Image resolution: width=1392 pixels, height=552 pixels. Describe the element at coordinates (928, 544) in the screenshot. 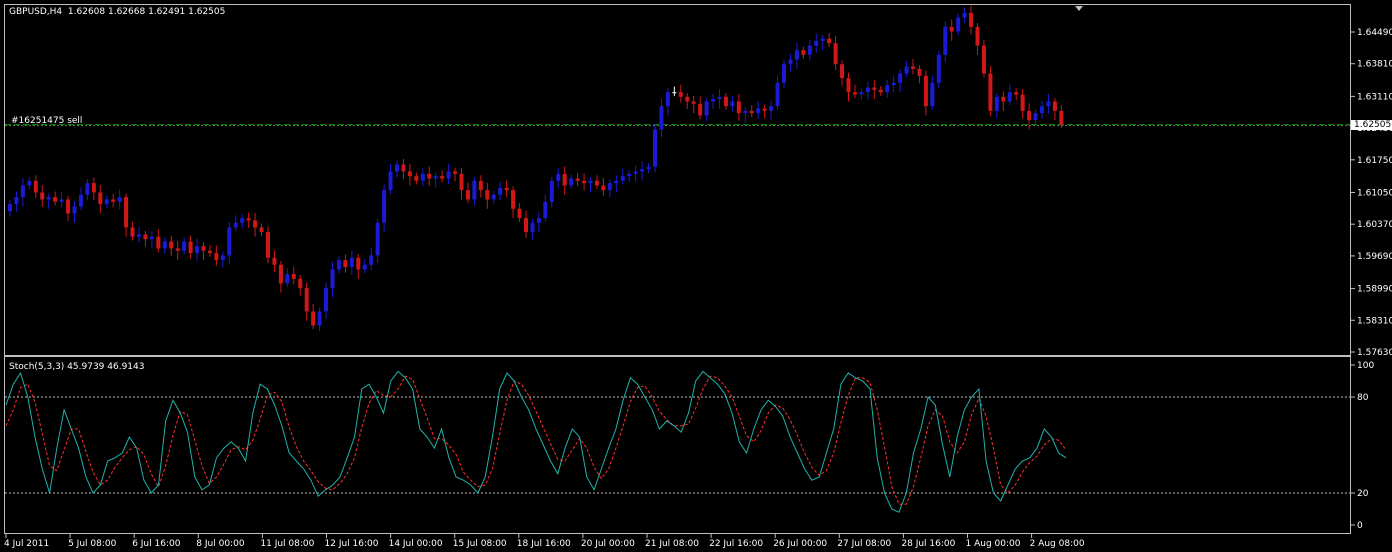

I see `time-tick-label: 28 Jul 16:00` at that location.